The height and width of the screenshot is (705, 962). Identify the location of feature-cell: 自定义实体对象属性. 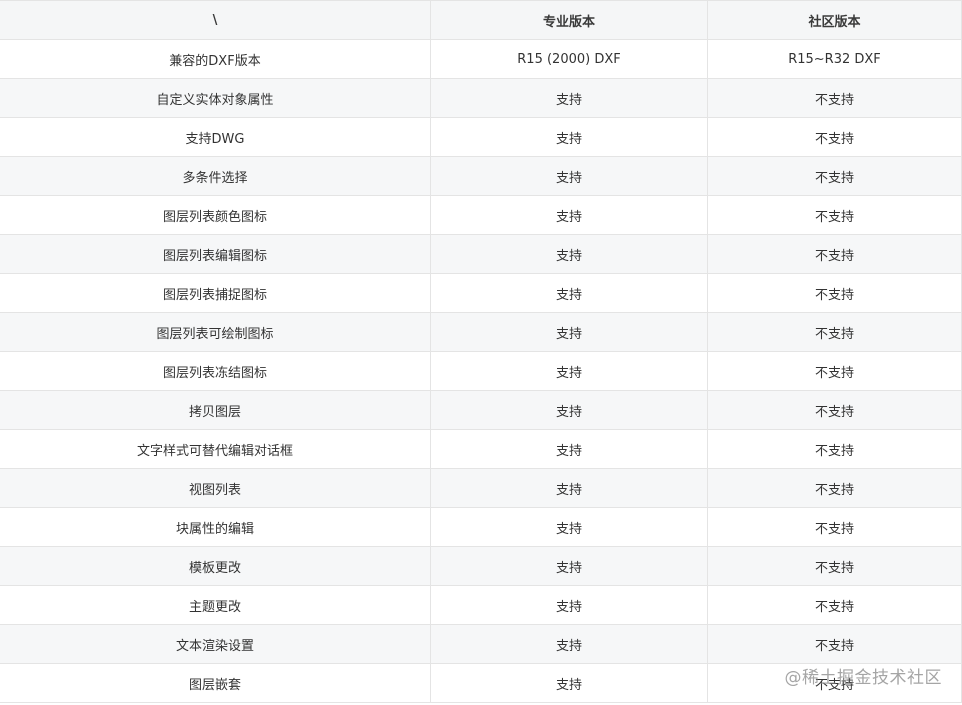
(215, 98).